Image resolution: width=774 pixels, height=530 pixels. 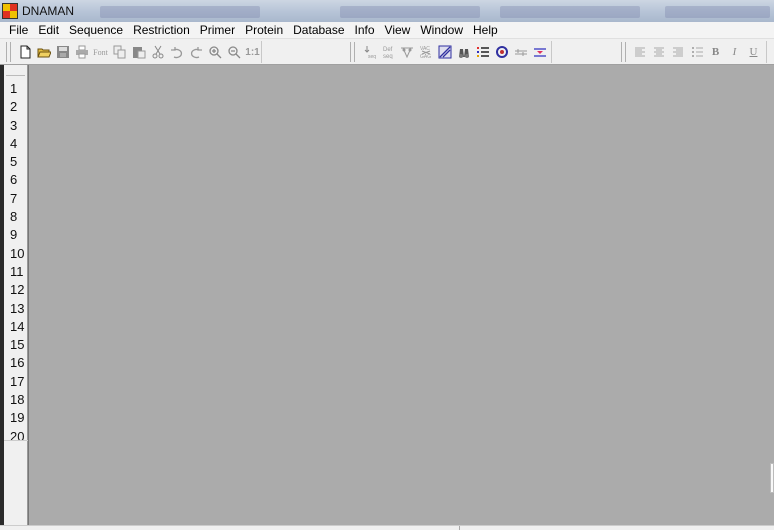 I want to click on menu-view: View, so click(x=398, y=30).